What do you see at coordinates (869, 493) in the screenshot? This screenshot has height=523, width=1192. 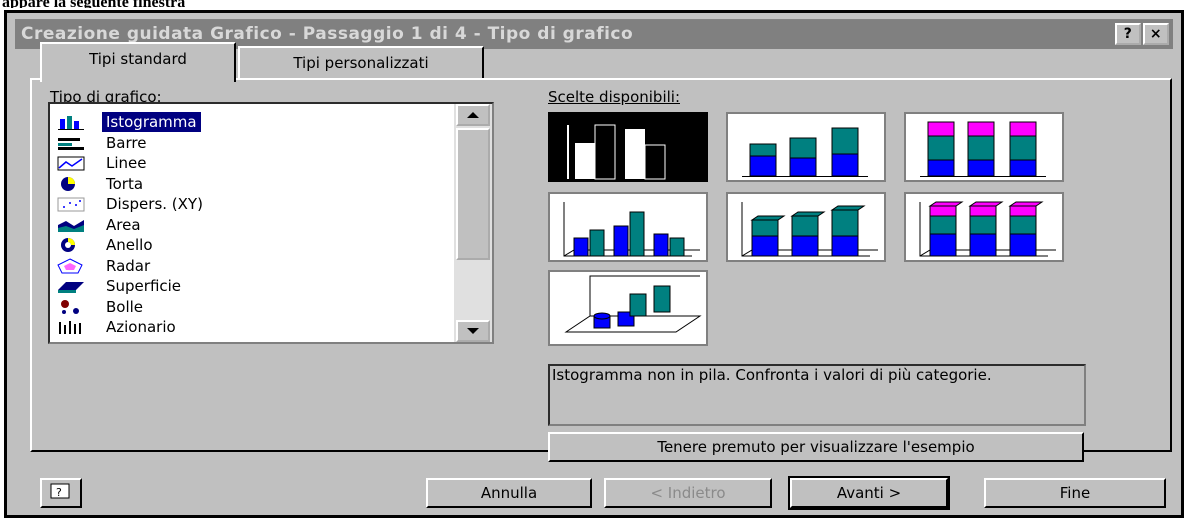 I see `next-button: Avanti >` at bounding box center [869, 493].